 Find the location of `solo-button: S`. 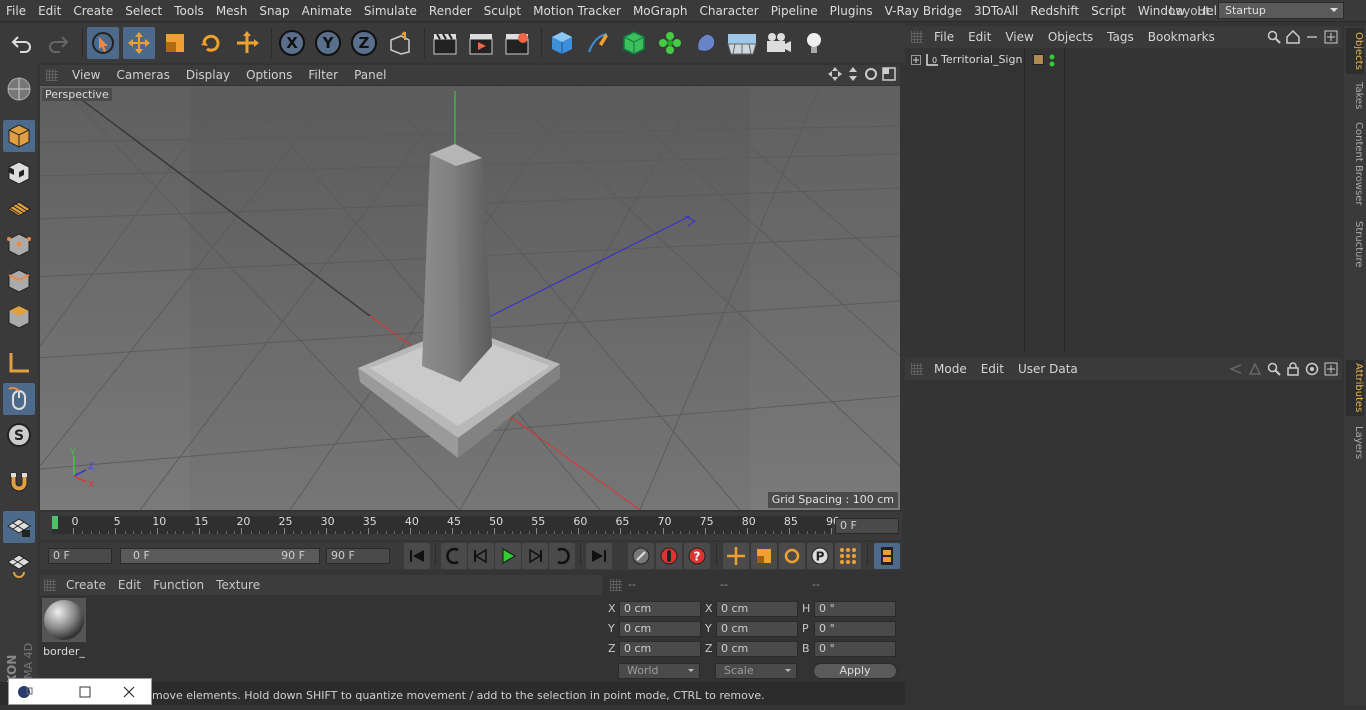

solo-button: S is located at coordinates (19, 435).